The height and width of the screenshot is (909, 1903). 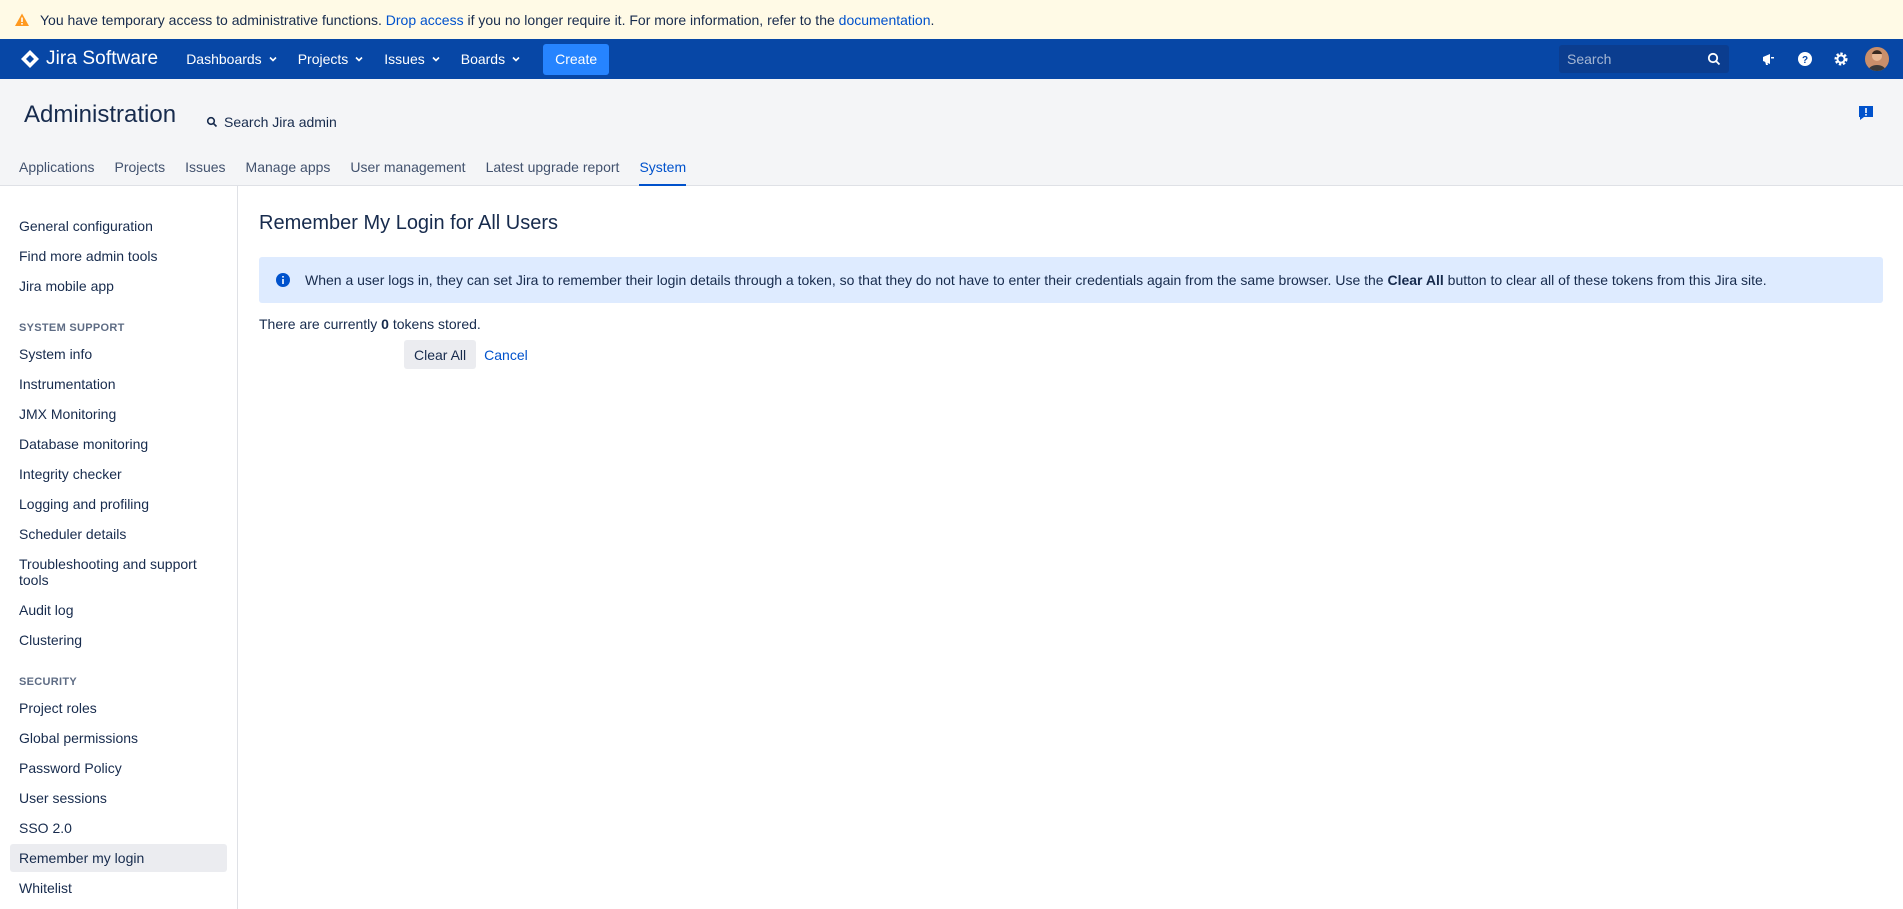 What do you see at coordinates (118, 828) in the screenshot?
I see `sidebar-item-sso: SSO 2.0` at bounding box center [118, 828].